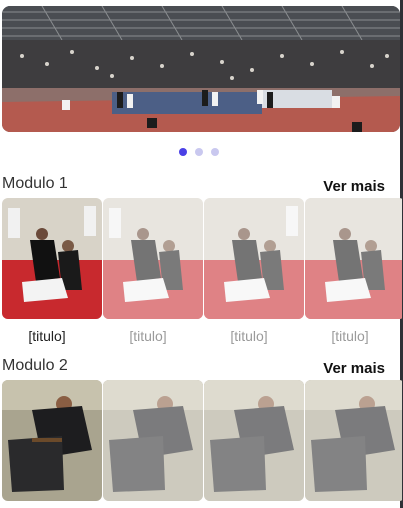  What do you see at coordinates (354, 186) in the screenshot?
I see `module-1-see-more-link: Ver mais` at bounding box center [354, 186].